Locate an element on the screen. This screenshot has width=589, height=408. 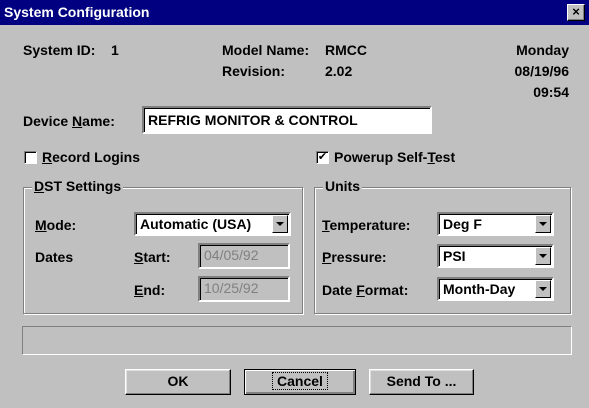
date-format-label: Date Format: is located at coordinates (365, 290).